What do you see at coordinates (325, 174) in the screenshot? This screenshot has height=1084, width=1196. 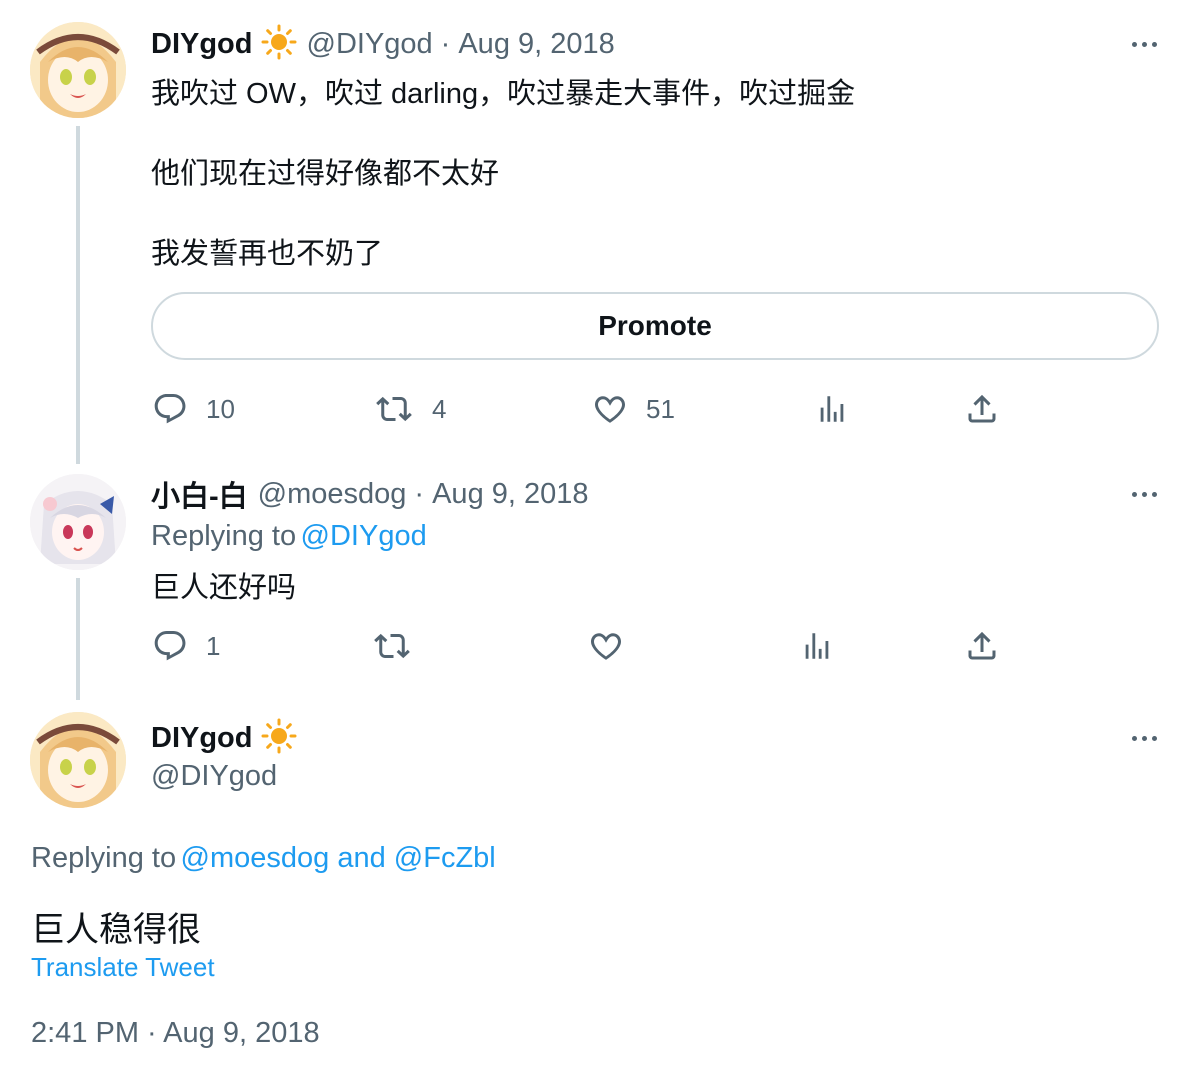 I see `tweet-text-line: 他们现在过得好像都不太好` at bounding box center [325, 174].